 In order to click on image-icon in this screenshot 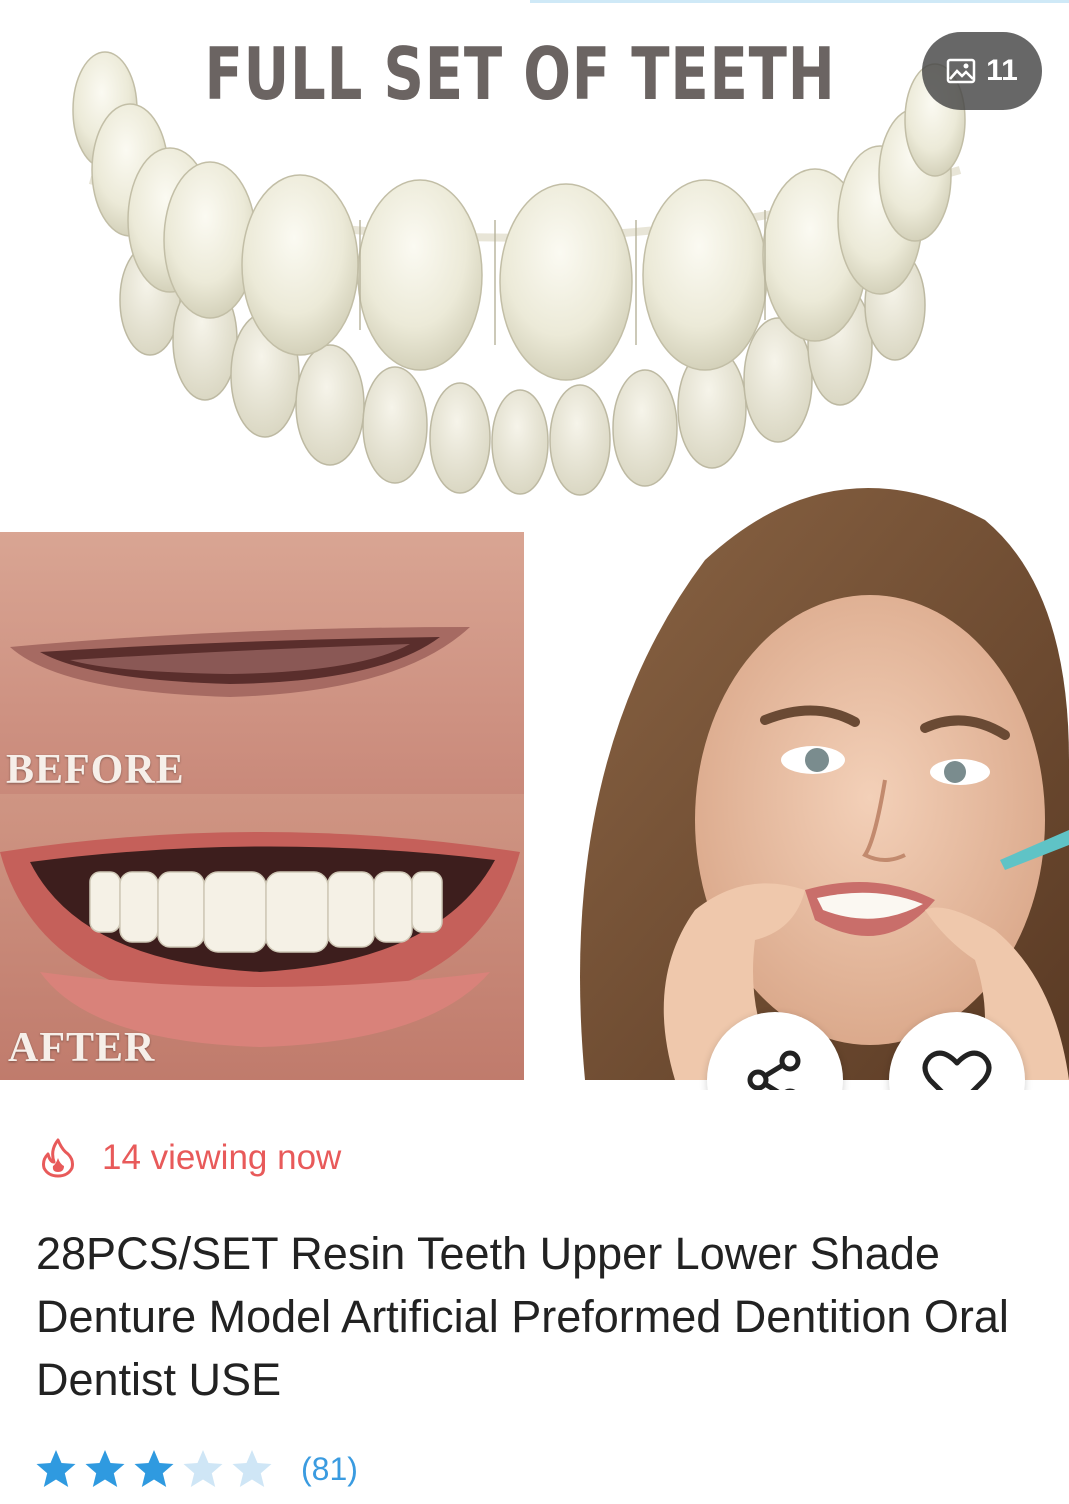, I will do `click(961, 71)`.